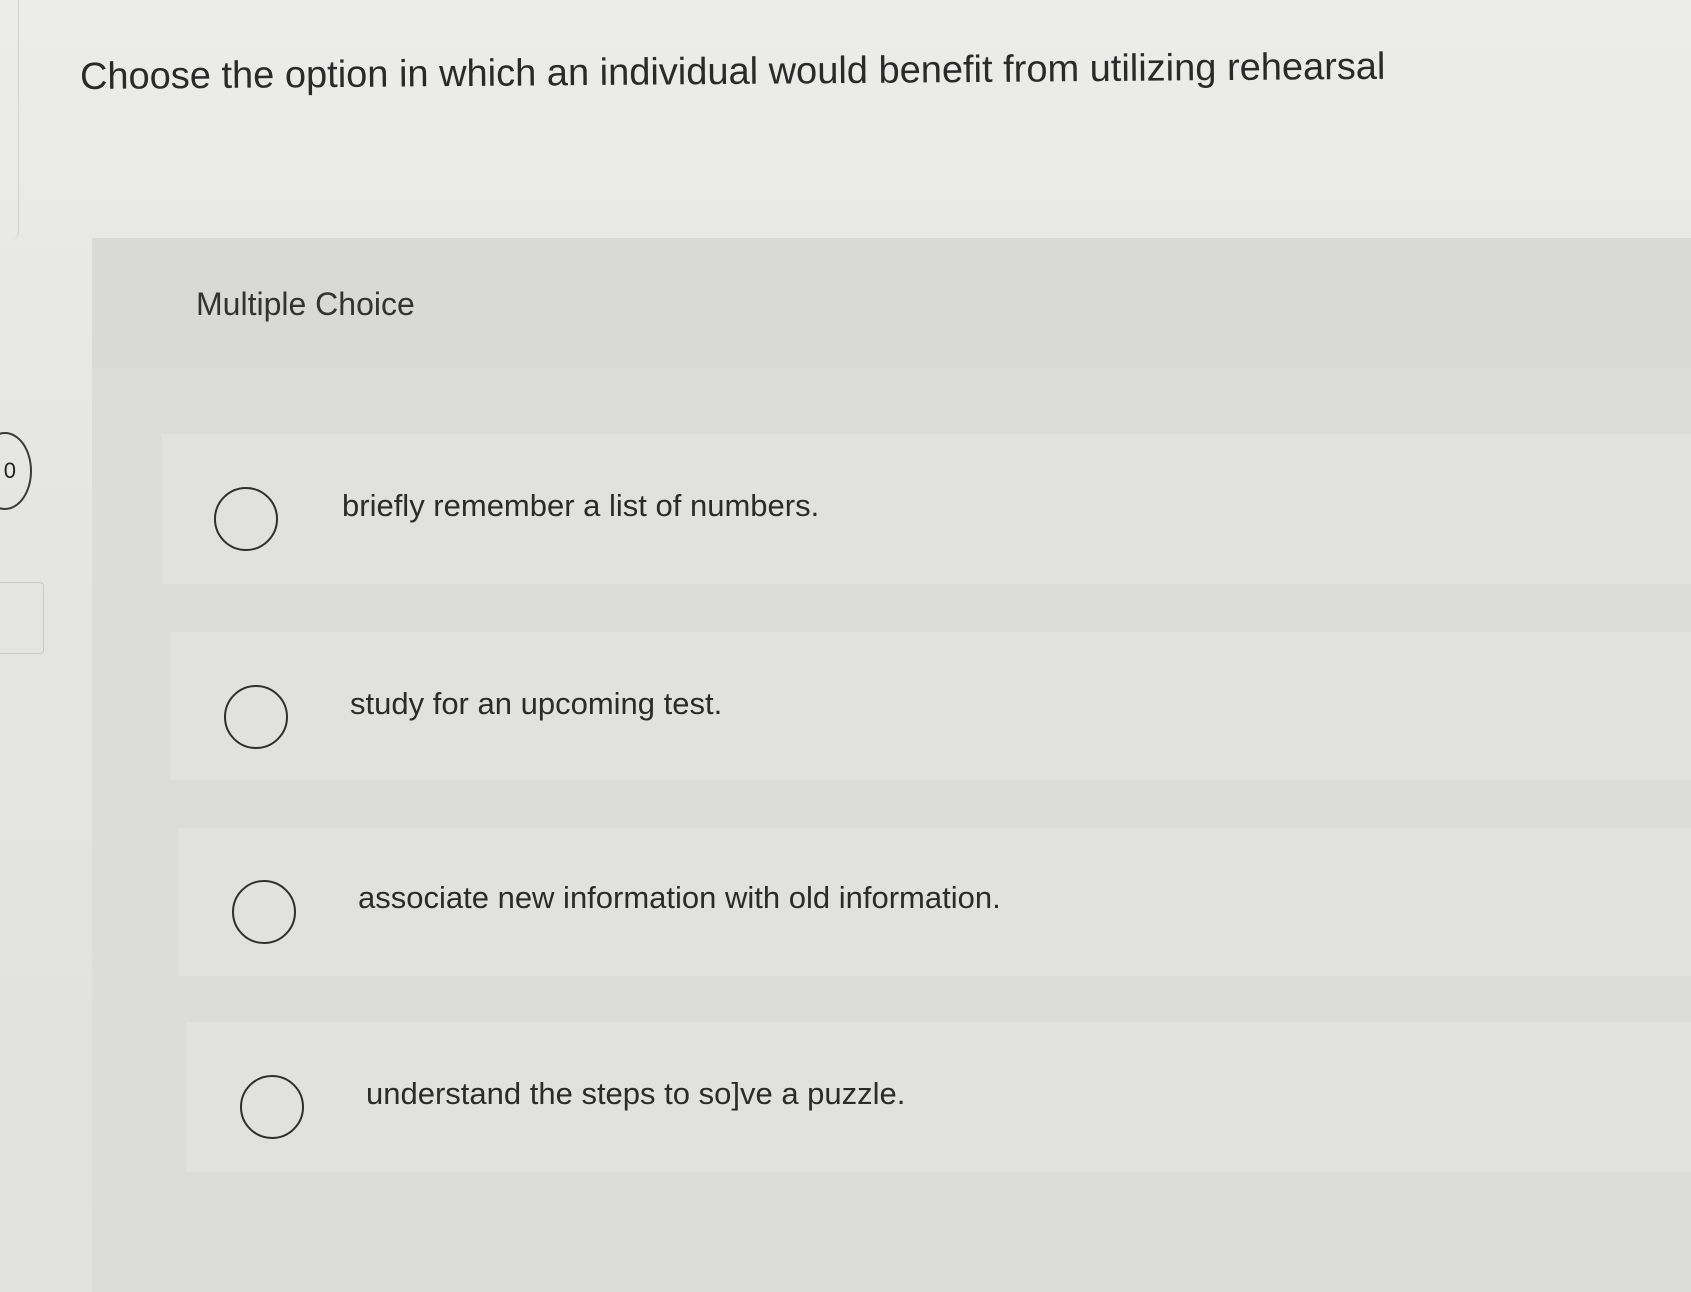  I want to click on answer-option-label: understand the steps to so]ve a puzzle., so click(636, 1093).